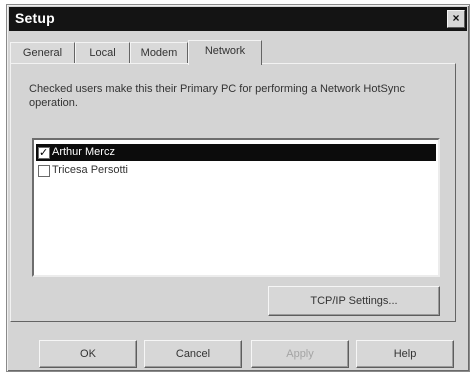 Image resolution: width=472 pixels, height=375 pixels. What do you see at coordinates (238, 19) in the screenshot?
I see `title-bar: Setup ×` at bounding box center [238, 19].